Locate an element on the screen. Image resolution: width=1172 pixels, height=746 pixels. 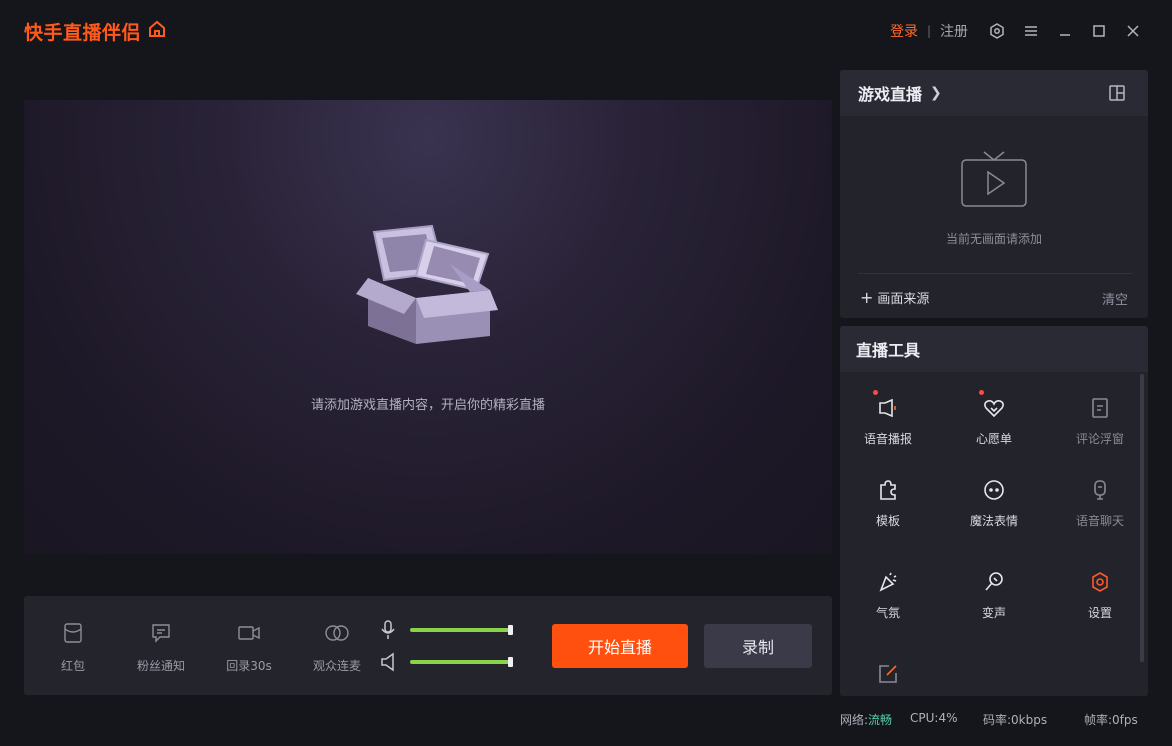
co-host-icon is located at coordinates (337, 633).